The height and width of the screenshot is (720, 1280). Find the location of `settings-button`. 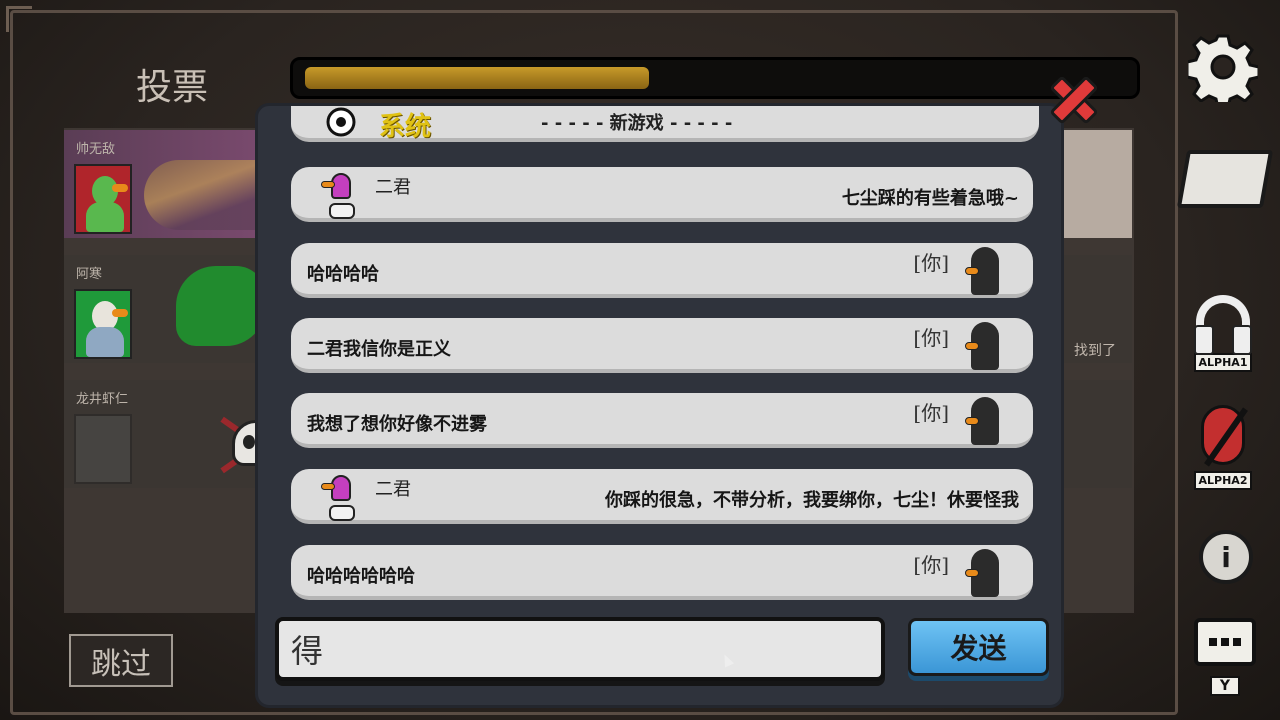

settings-button is located at coordinates (1223, 67).